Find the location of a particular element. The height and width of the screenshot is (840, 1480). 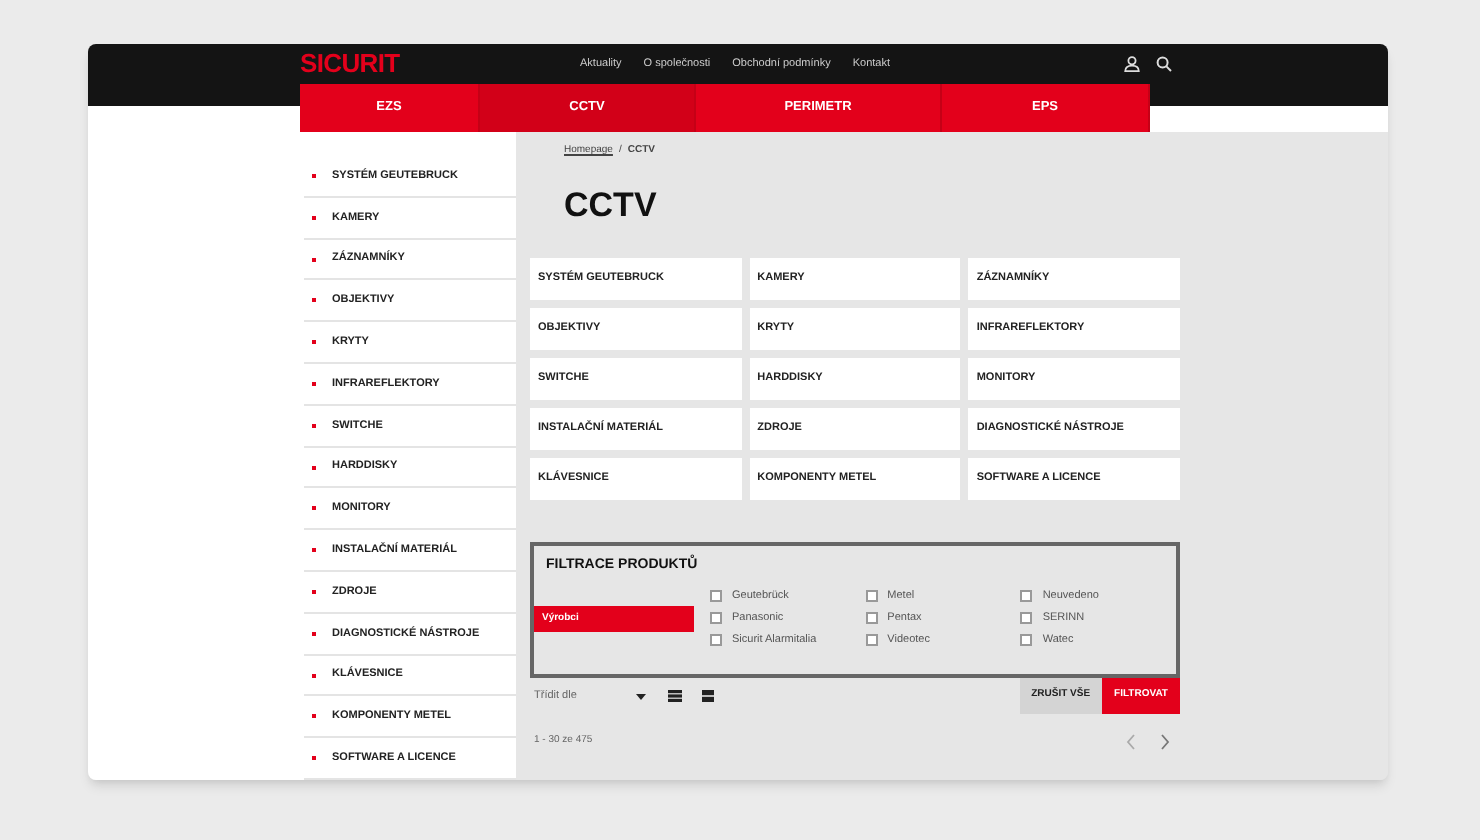

page-title: CCTV is located at coordinates (610, 205).